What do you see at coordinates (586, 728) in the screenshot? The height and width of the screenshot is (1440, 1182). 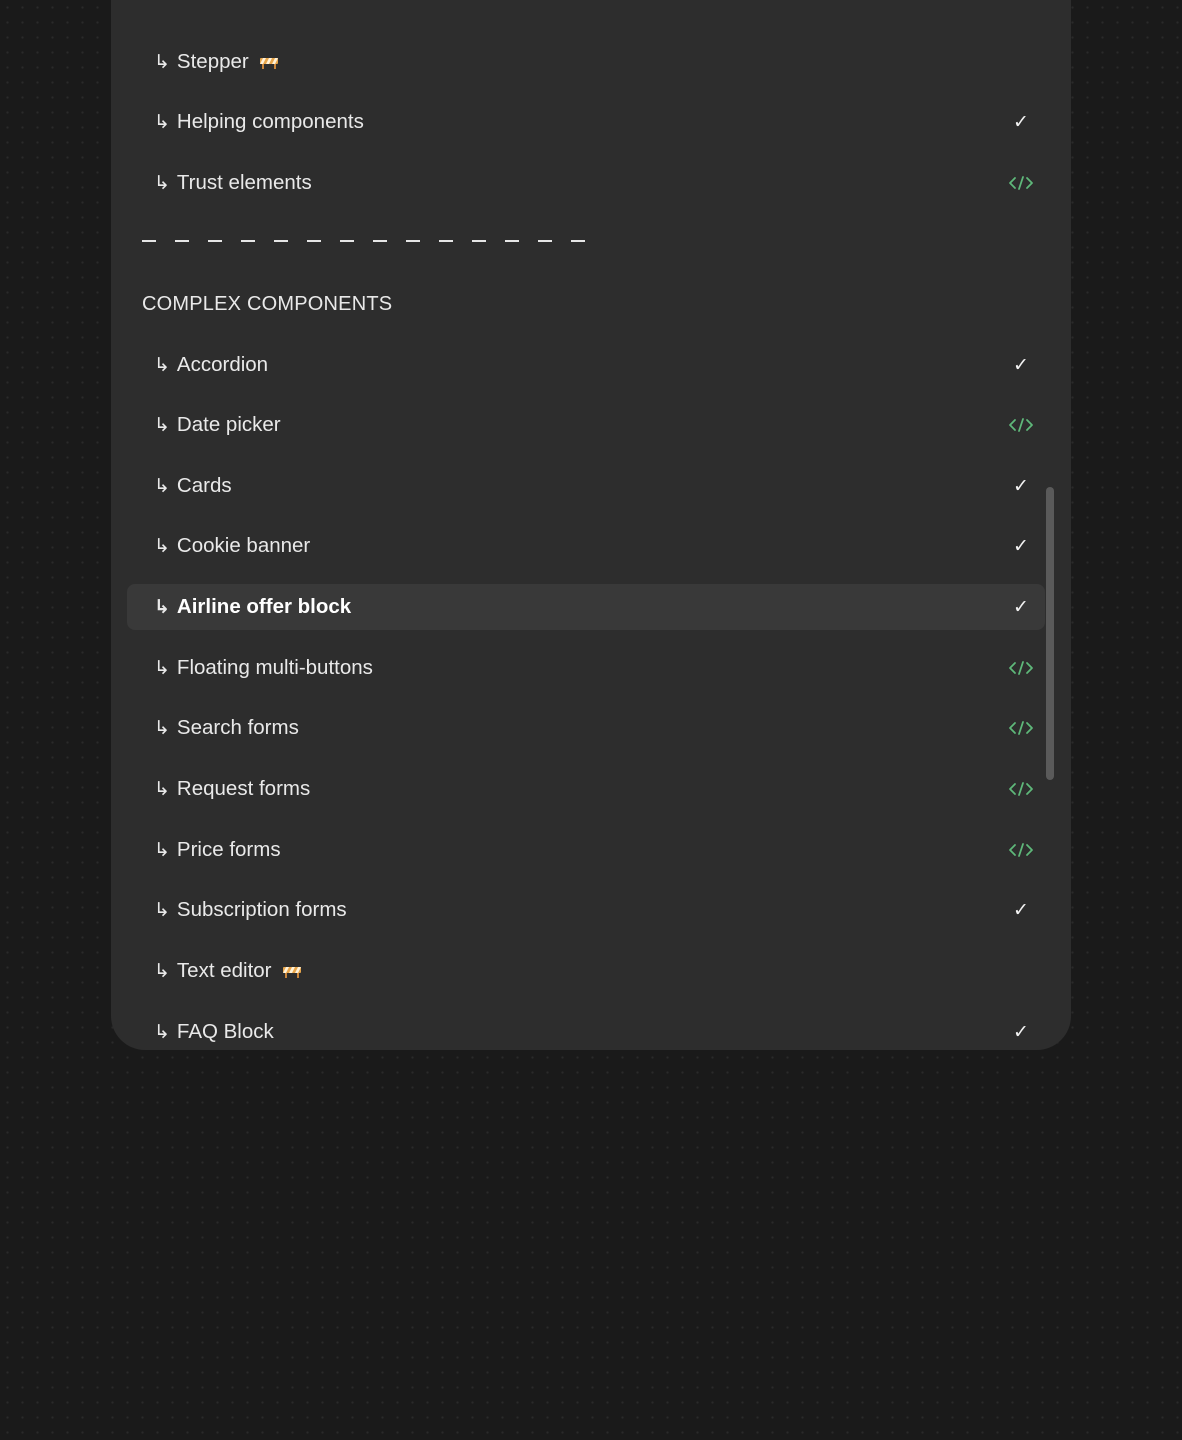 I see `menu-item-search-forms: ↳ Search forms` at bounding box center [586, 728].